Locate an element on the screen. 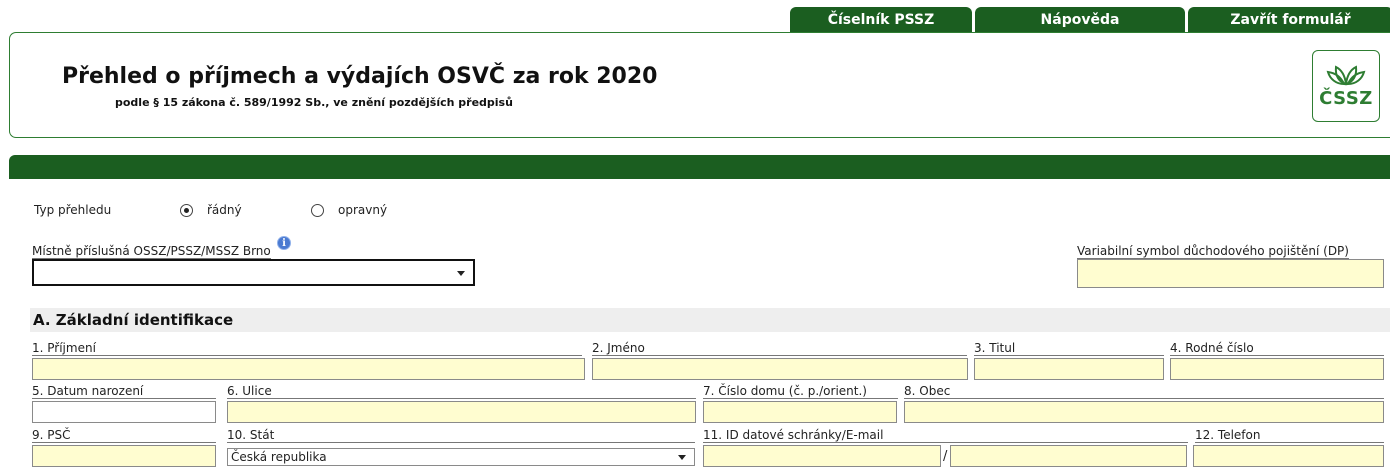  datum-narozeni-label: 5. Datum narození is located at coordinates (124, 391).